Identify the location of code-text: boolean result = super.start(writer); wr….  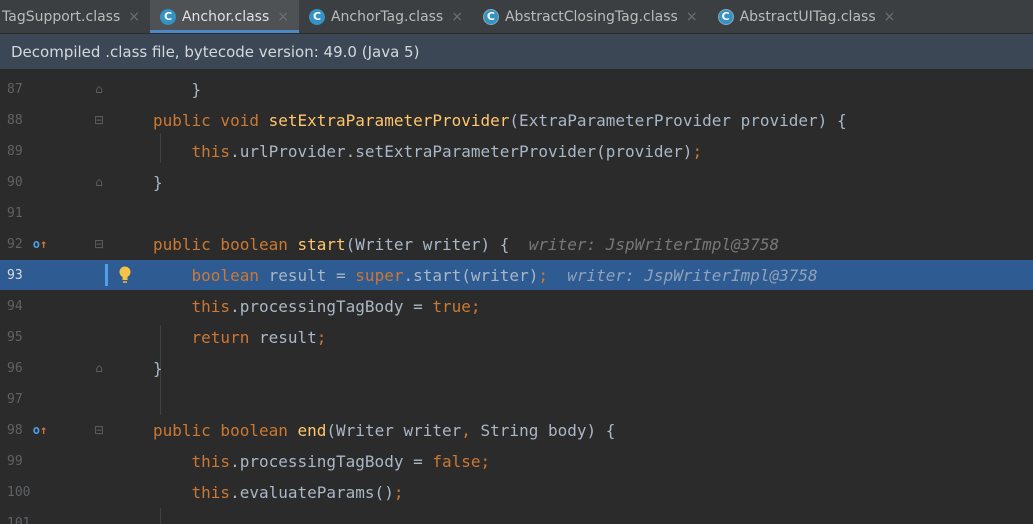
(504, 275).